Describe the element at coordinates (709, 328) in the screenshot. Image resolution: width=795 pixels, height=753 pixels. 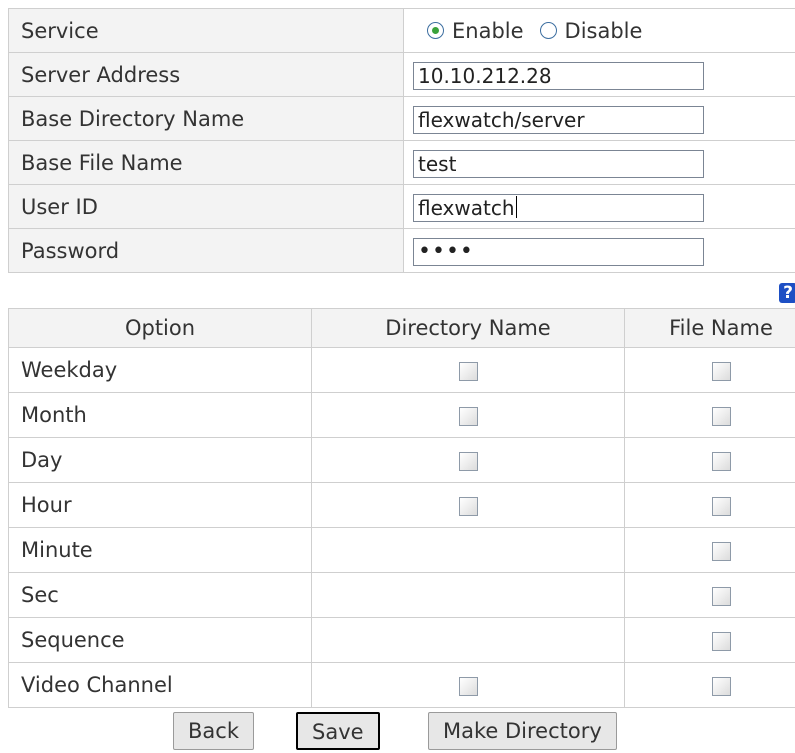
I see `file-name-header: File Name` at that location.